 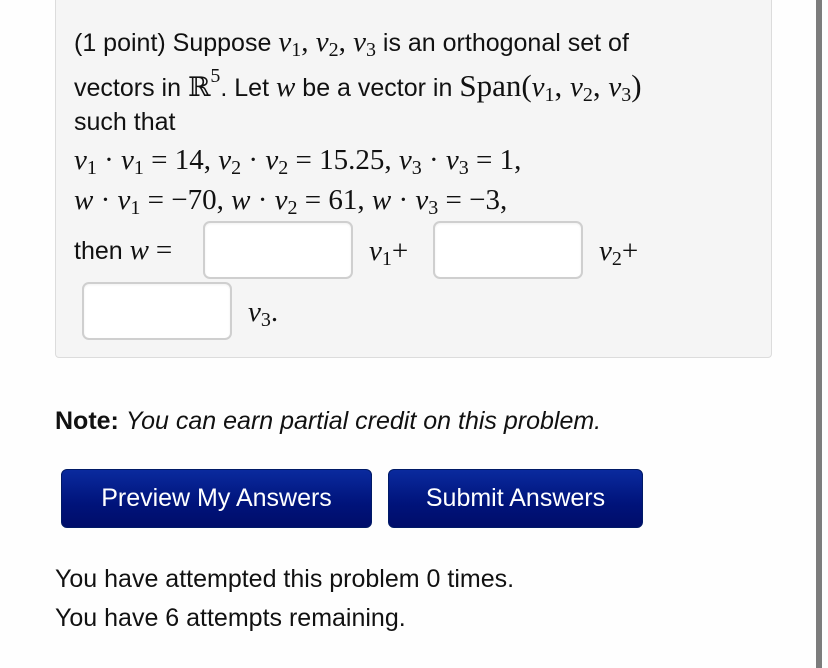 What do you see at coordinates (327, 43) in the screenshot?
I see `vector-v2: v2` at bounding box center [327, 43].